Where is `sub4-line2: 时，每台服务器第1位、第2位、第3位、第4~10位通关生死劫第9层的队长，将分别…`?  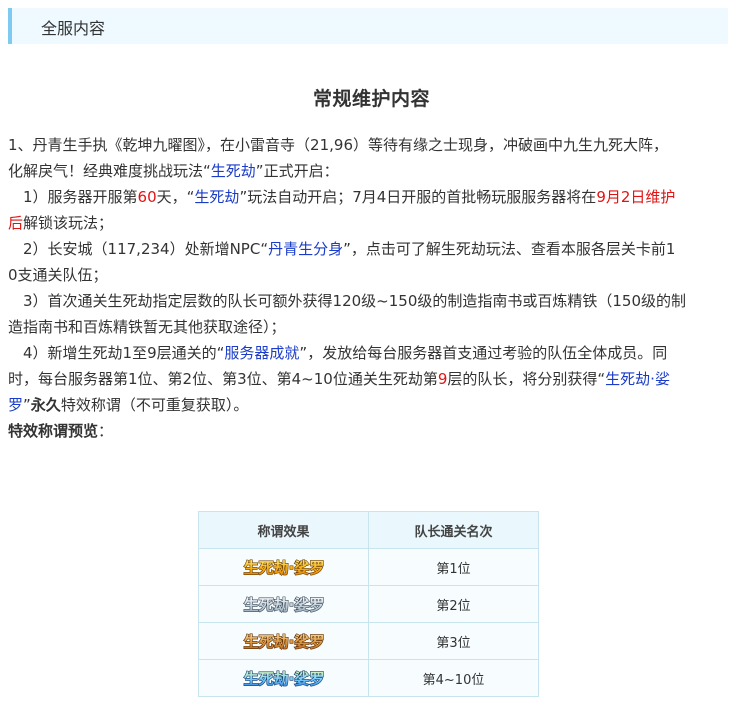 sub4-line2: 时，每台服务器第1位、第2位、第3位、第4~10位通关生死劫第9层的队长，将分别… is located at coordinates (369, 379).